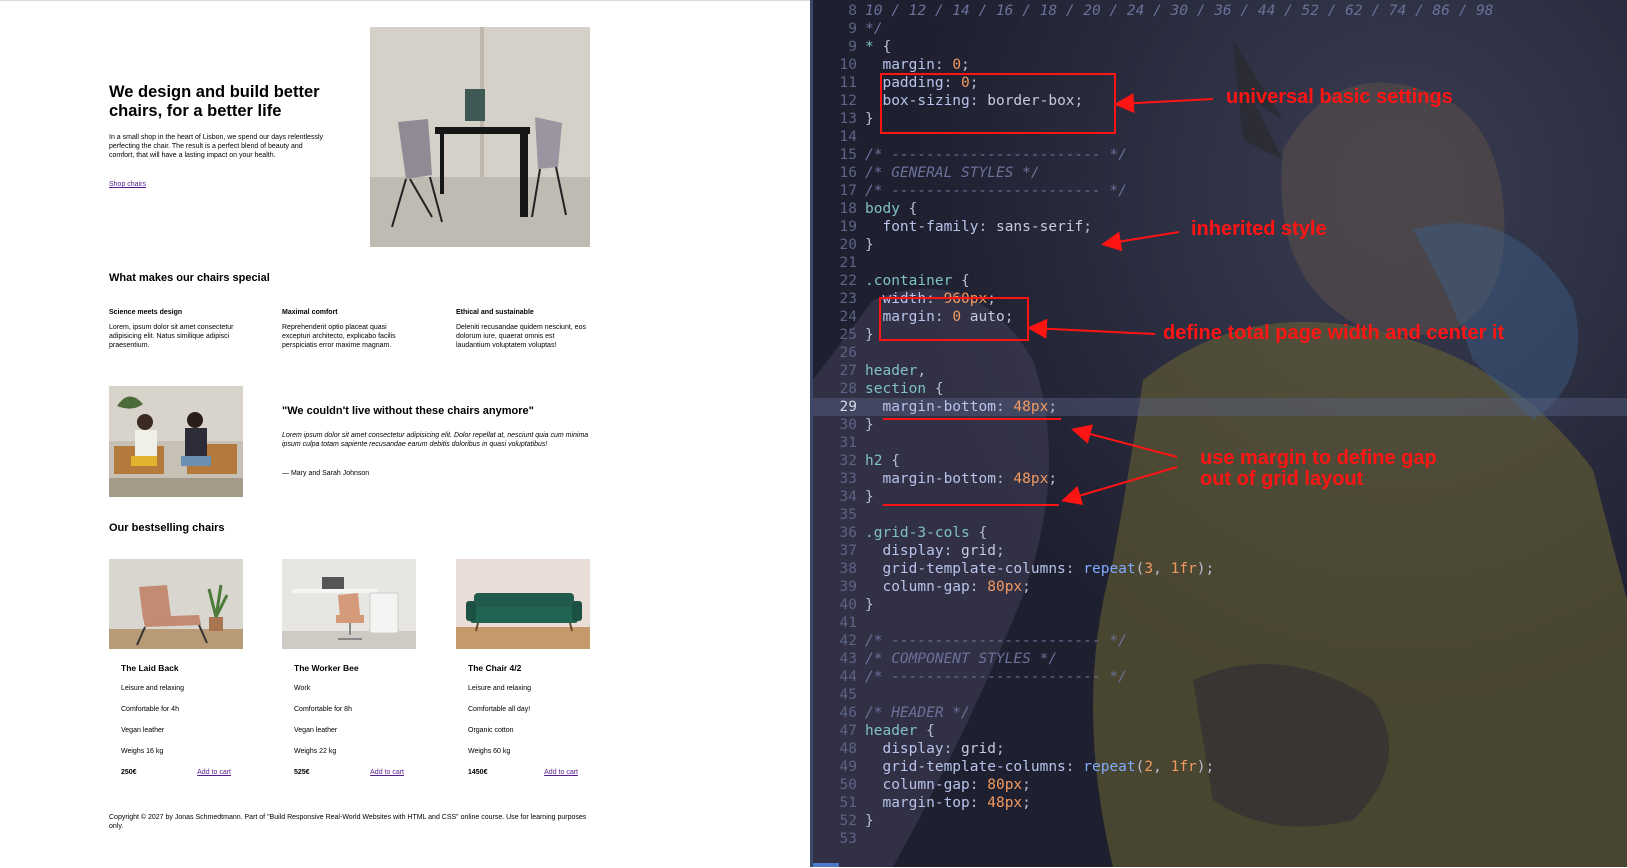  I want to click on product-attribute: Comfortable all day!, so click(499, 709).